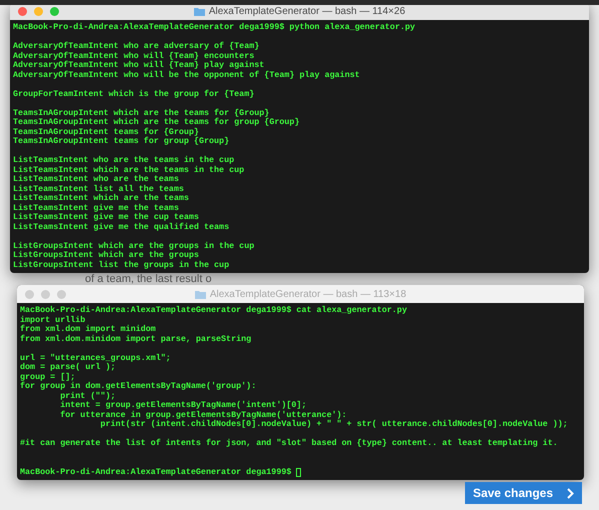  What do you see at coordinates (213, 311) in the screenshot?
I see `terminal-line: MacBook-Pro-di-Andrea:AlexaTemplateGenerator dega1999$ cat alexa_generator.py` at bounding box center [213, 311].